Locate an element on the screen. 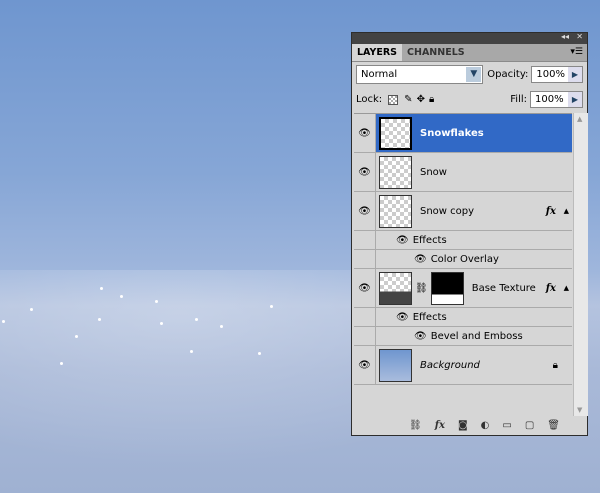 The width and height of the screenshot is (600, 493). layers-toolbar: ⛓ fx ◙ ◐ ▭ ▢ 🗑︎ is located at coordinates (469, 425).